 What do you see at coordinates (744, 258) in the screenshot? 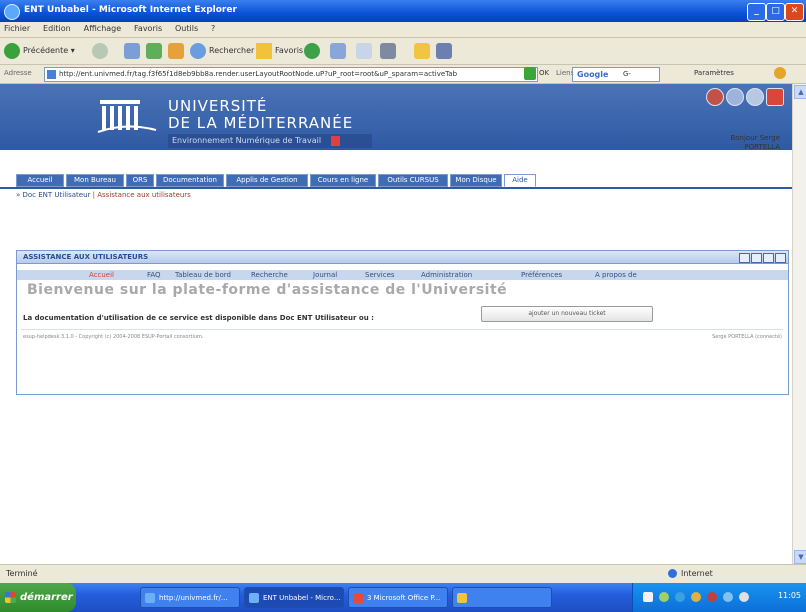
I see `panel-edit-icon` at bounding box center [744, 258].